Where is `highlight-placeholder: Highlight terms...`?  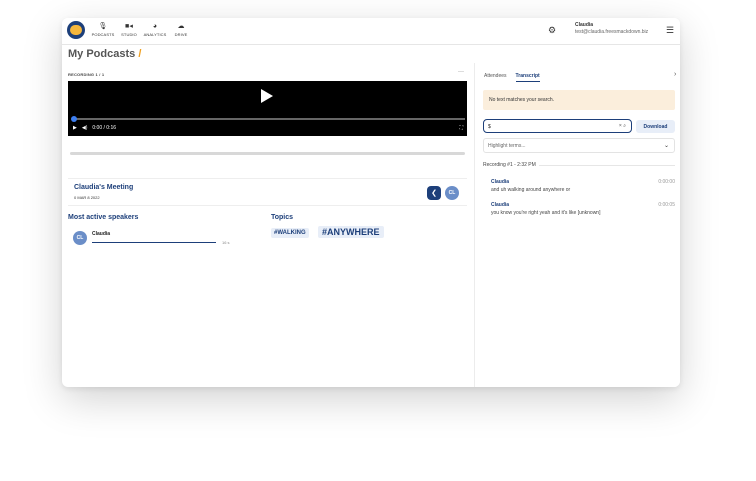
highlight-placeholder: Highlight terms... is located at coordinates (507, 146).